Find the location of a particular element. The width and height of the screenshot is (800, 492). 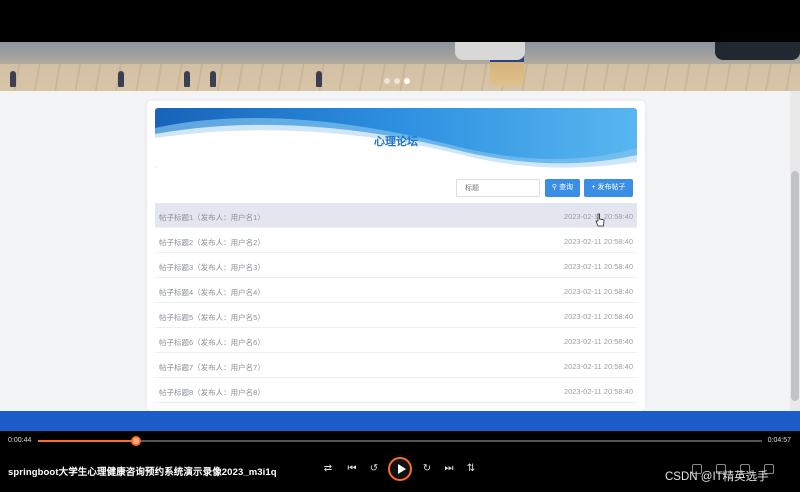

repeat-icon: ⇅ is located at coordinates (471, 469).